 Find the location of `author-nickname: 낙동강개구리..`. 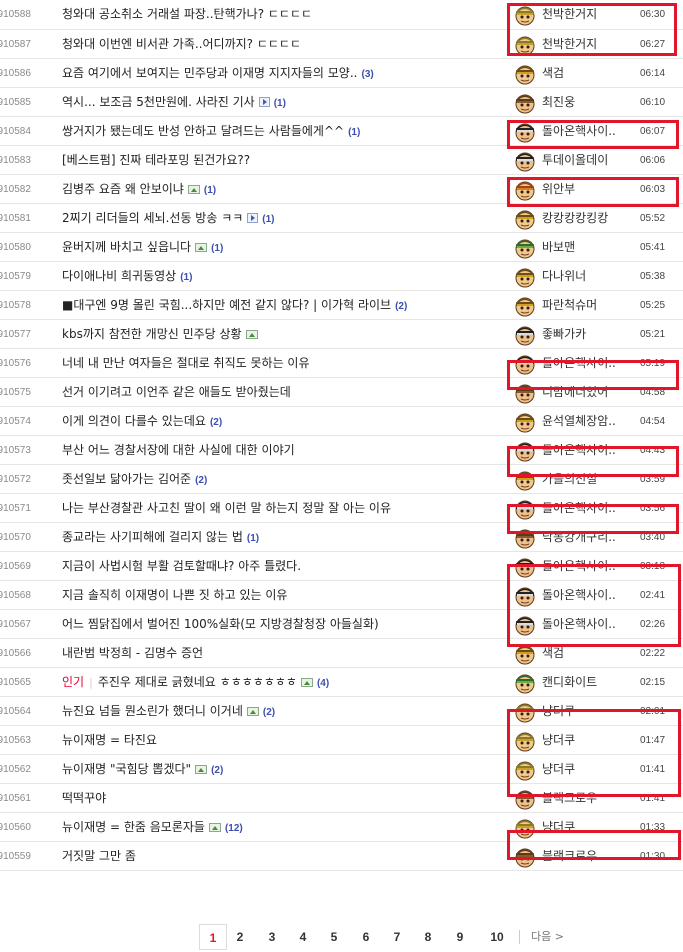

author-nickname: 낙동강개구리.. is located at coordinates (579, 537).